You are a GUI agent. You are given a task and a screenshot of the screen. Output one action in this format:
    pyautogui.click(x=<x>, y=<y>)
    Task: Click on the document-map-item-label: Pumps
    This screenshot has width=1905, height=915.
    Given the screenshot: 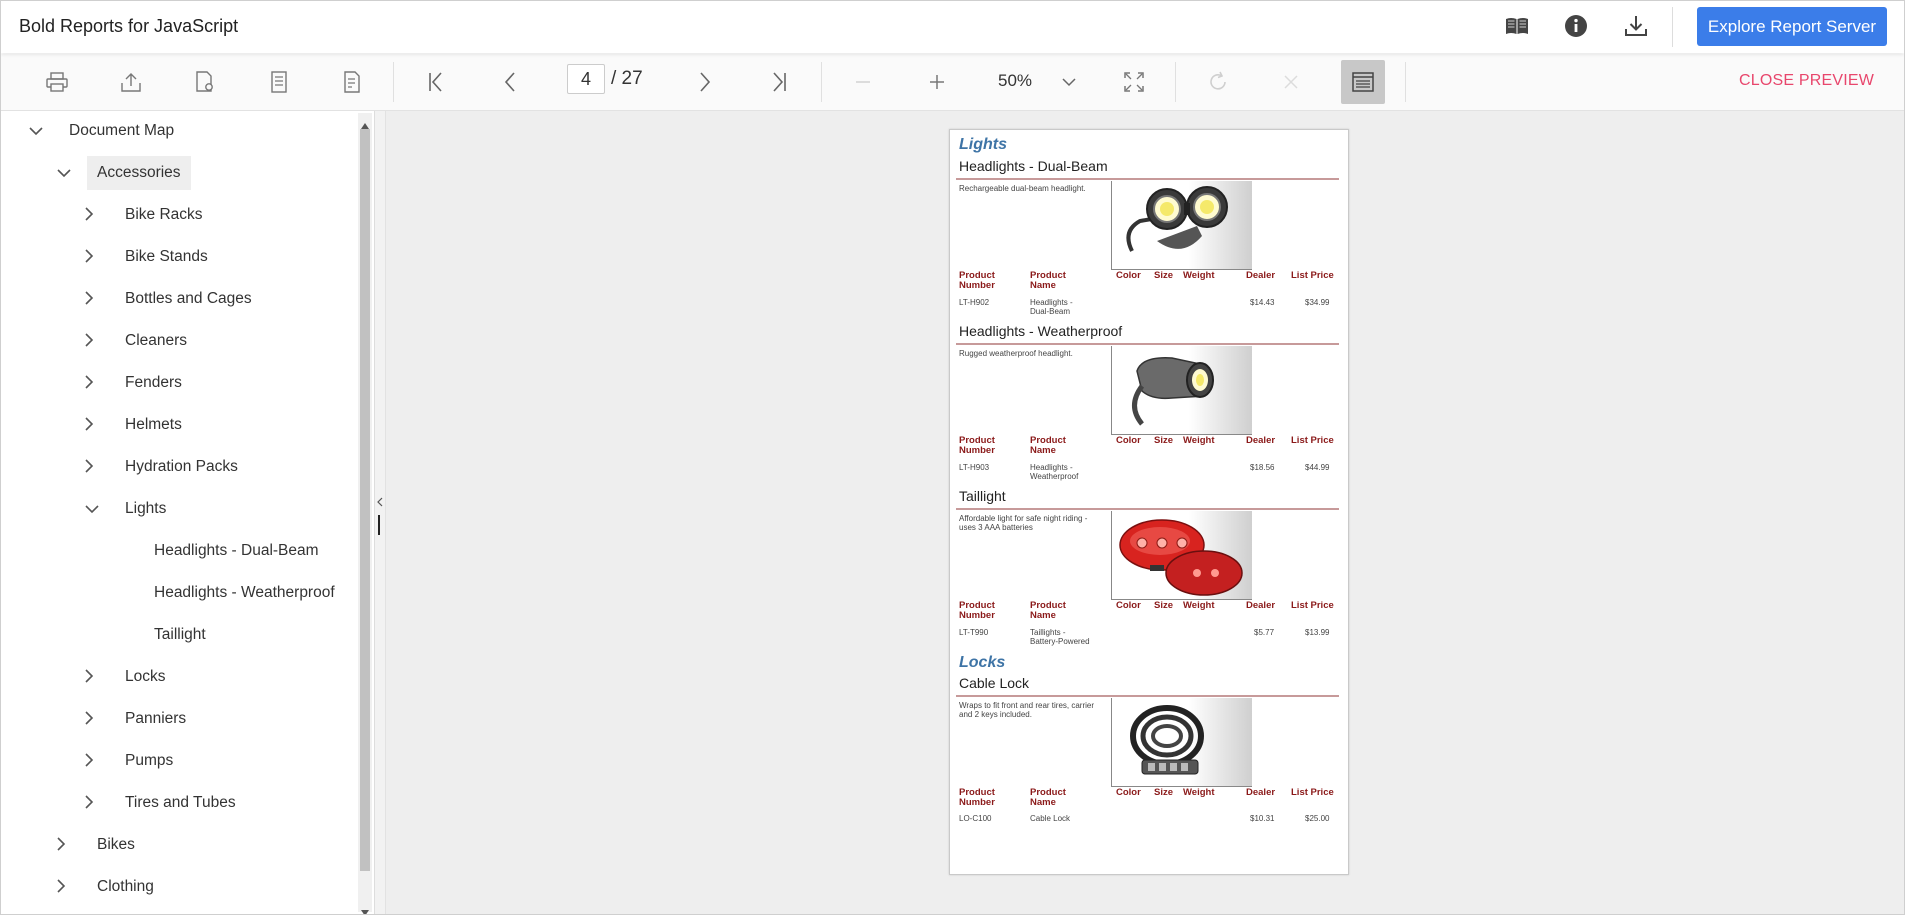 What is the action you would take?
    pyautogui.click(x=149, y=760)
    